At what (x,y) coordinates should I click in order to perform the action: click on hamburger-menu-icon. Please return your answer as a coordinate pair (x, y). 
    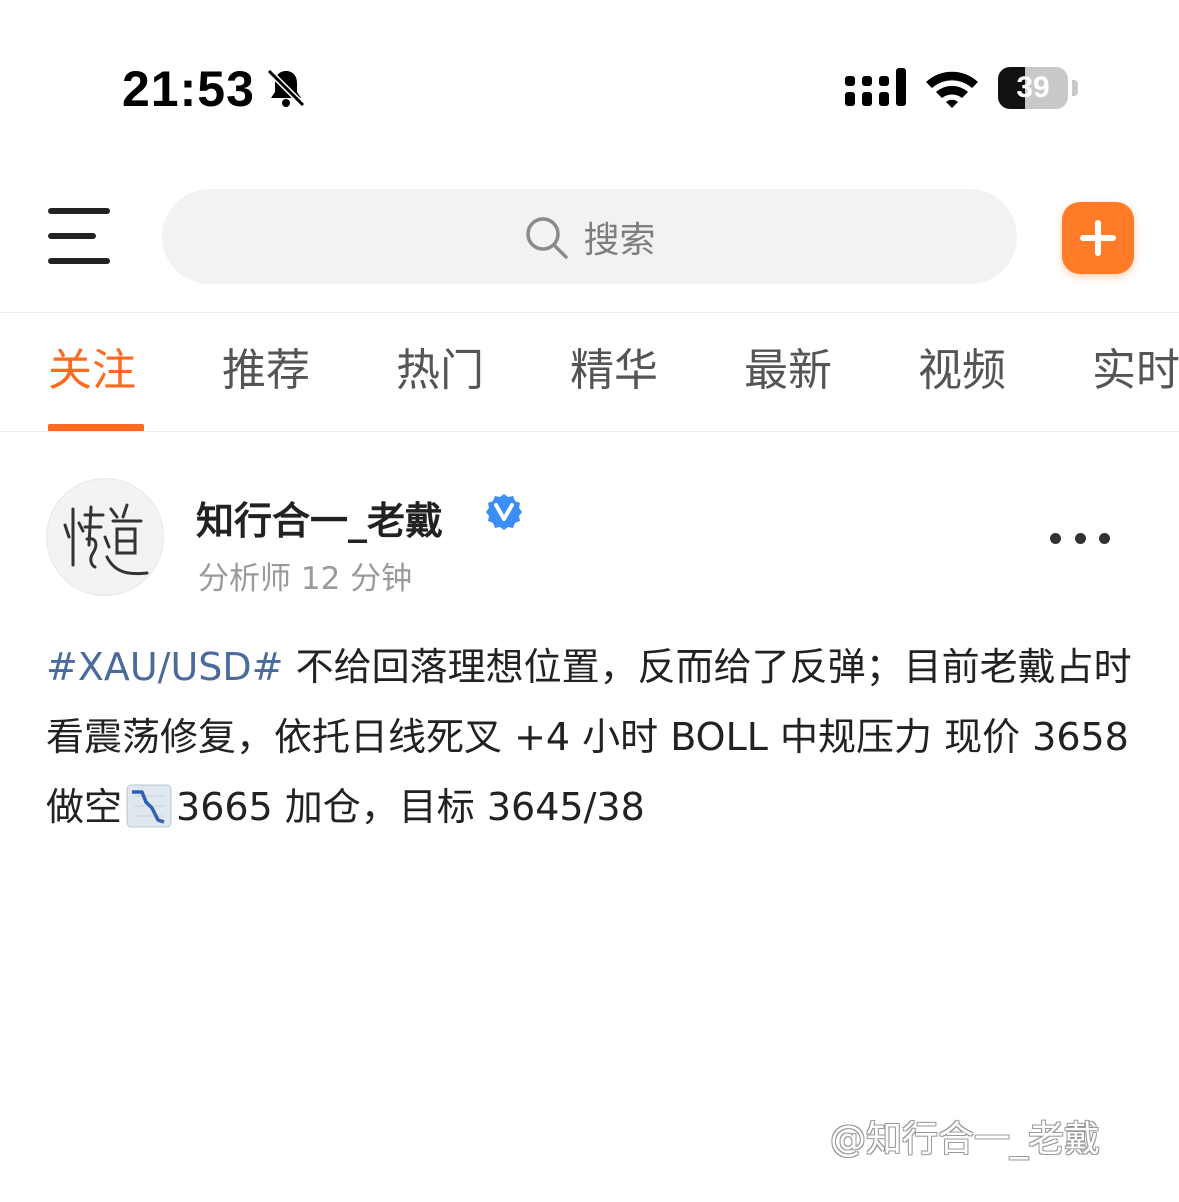
    Looking at the image, I should click on (81, 237).